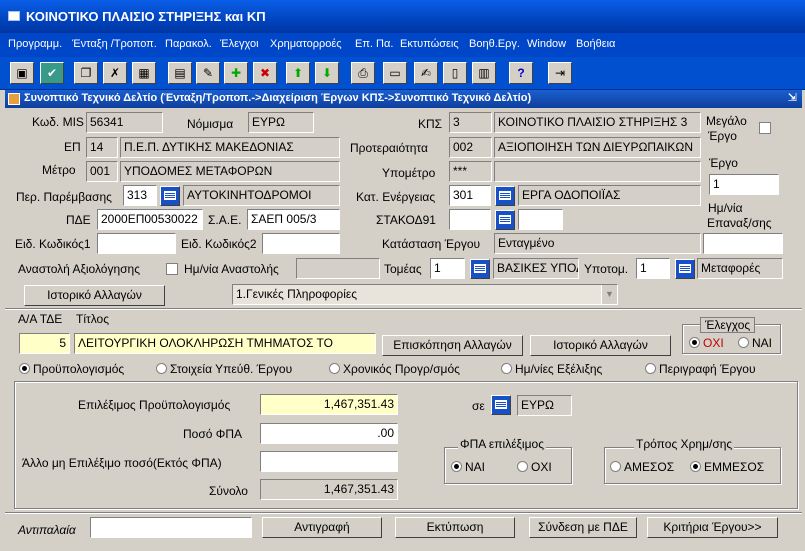 Image resolution: width=805 pixels, height=551 pixels. Describe the element at coordinates (426, 73) in the screenshot. I see `notes-icon: ✍` at that location.